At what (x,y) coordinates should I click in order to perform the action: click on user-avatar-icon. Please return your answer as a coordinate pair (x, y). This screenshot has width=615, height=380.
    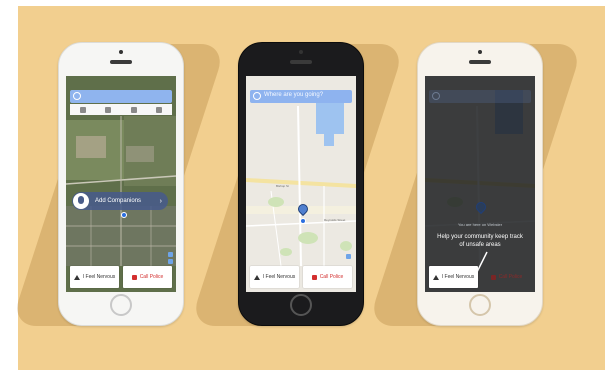
    Looking at the image, I should click on (81, 201).